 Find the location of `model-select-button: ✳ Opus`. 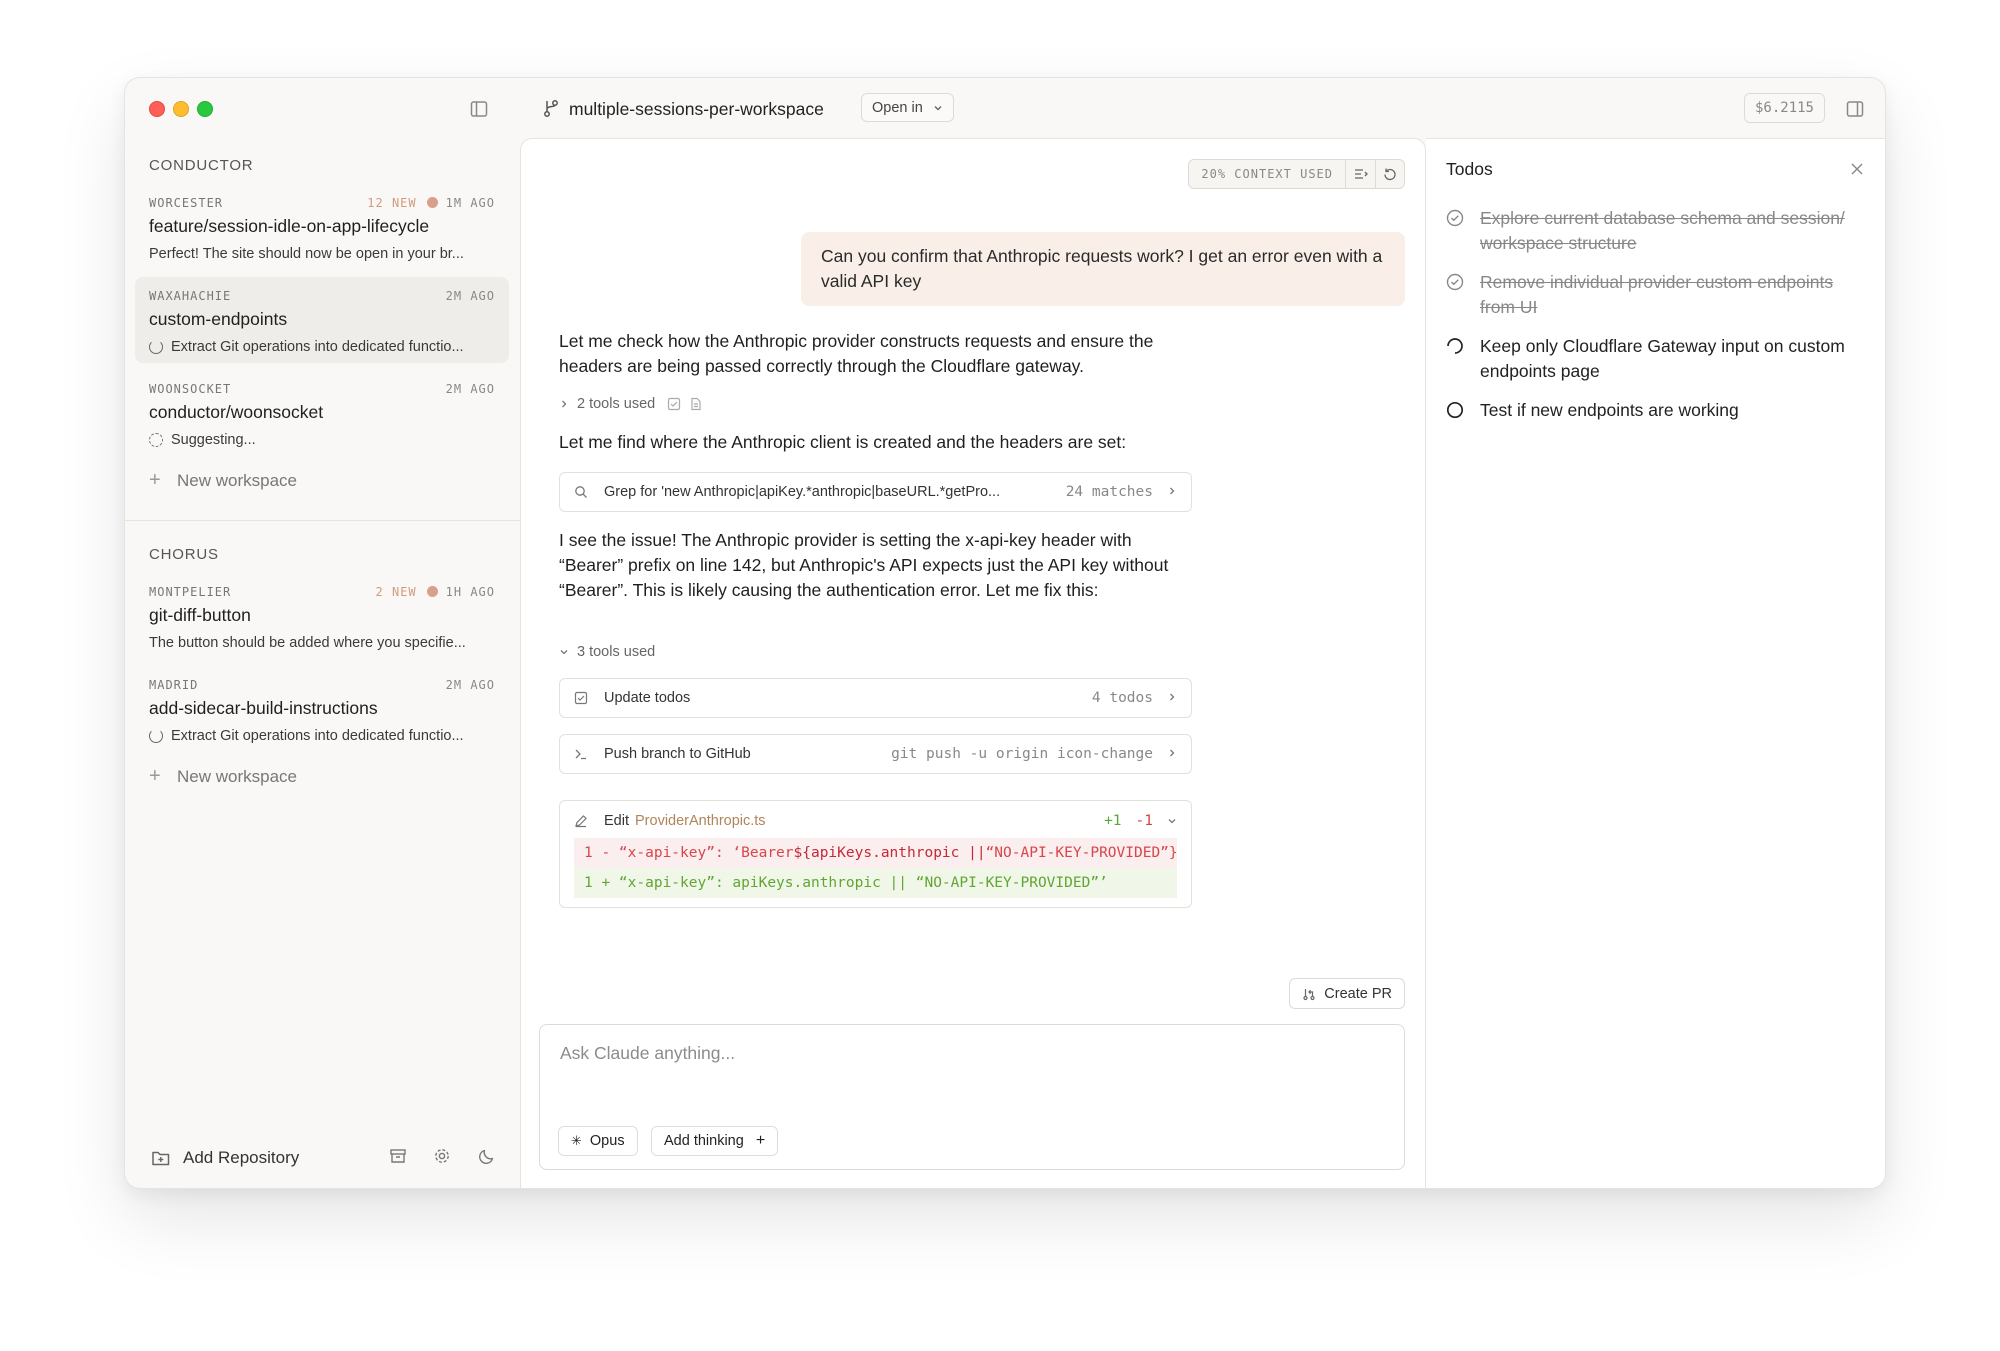

model-select-button: ✳ Opus is located at coordinates (598, 1141).